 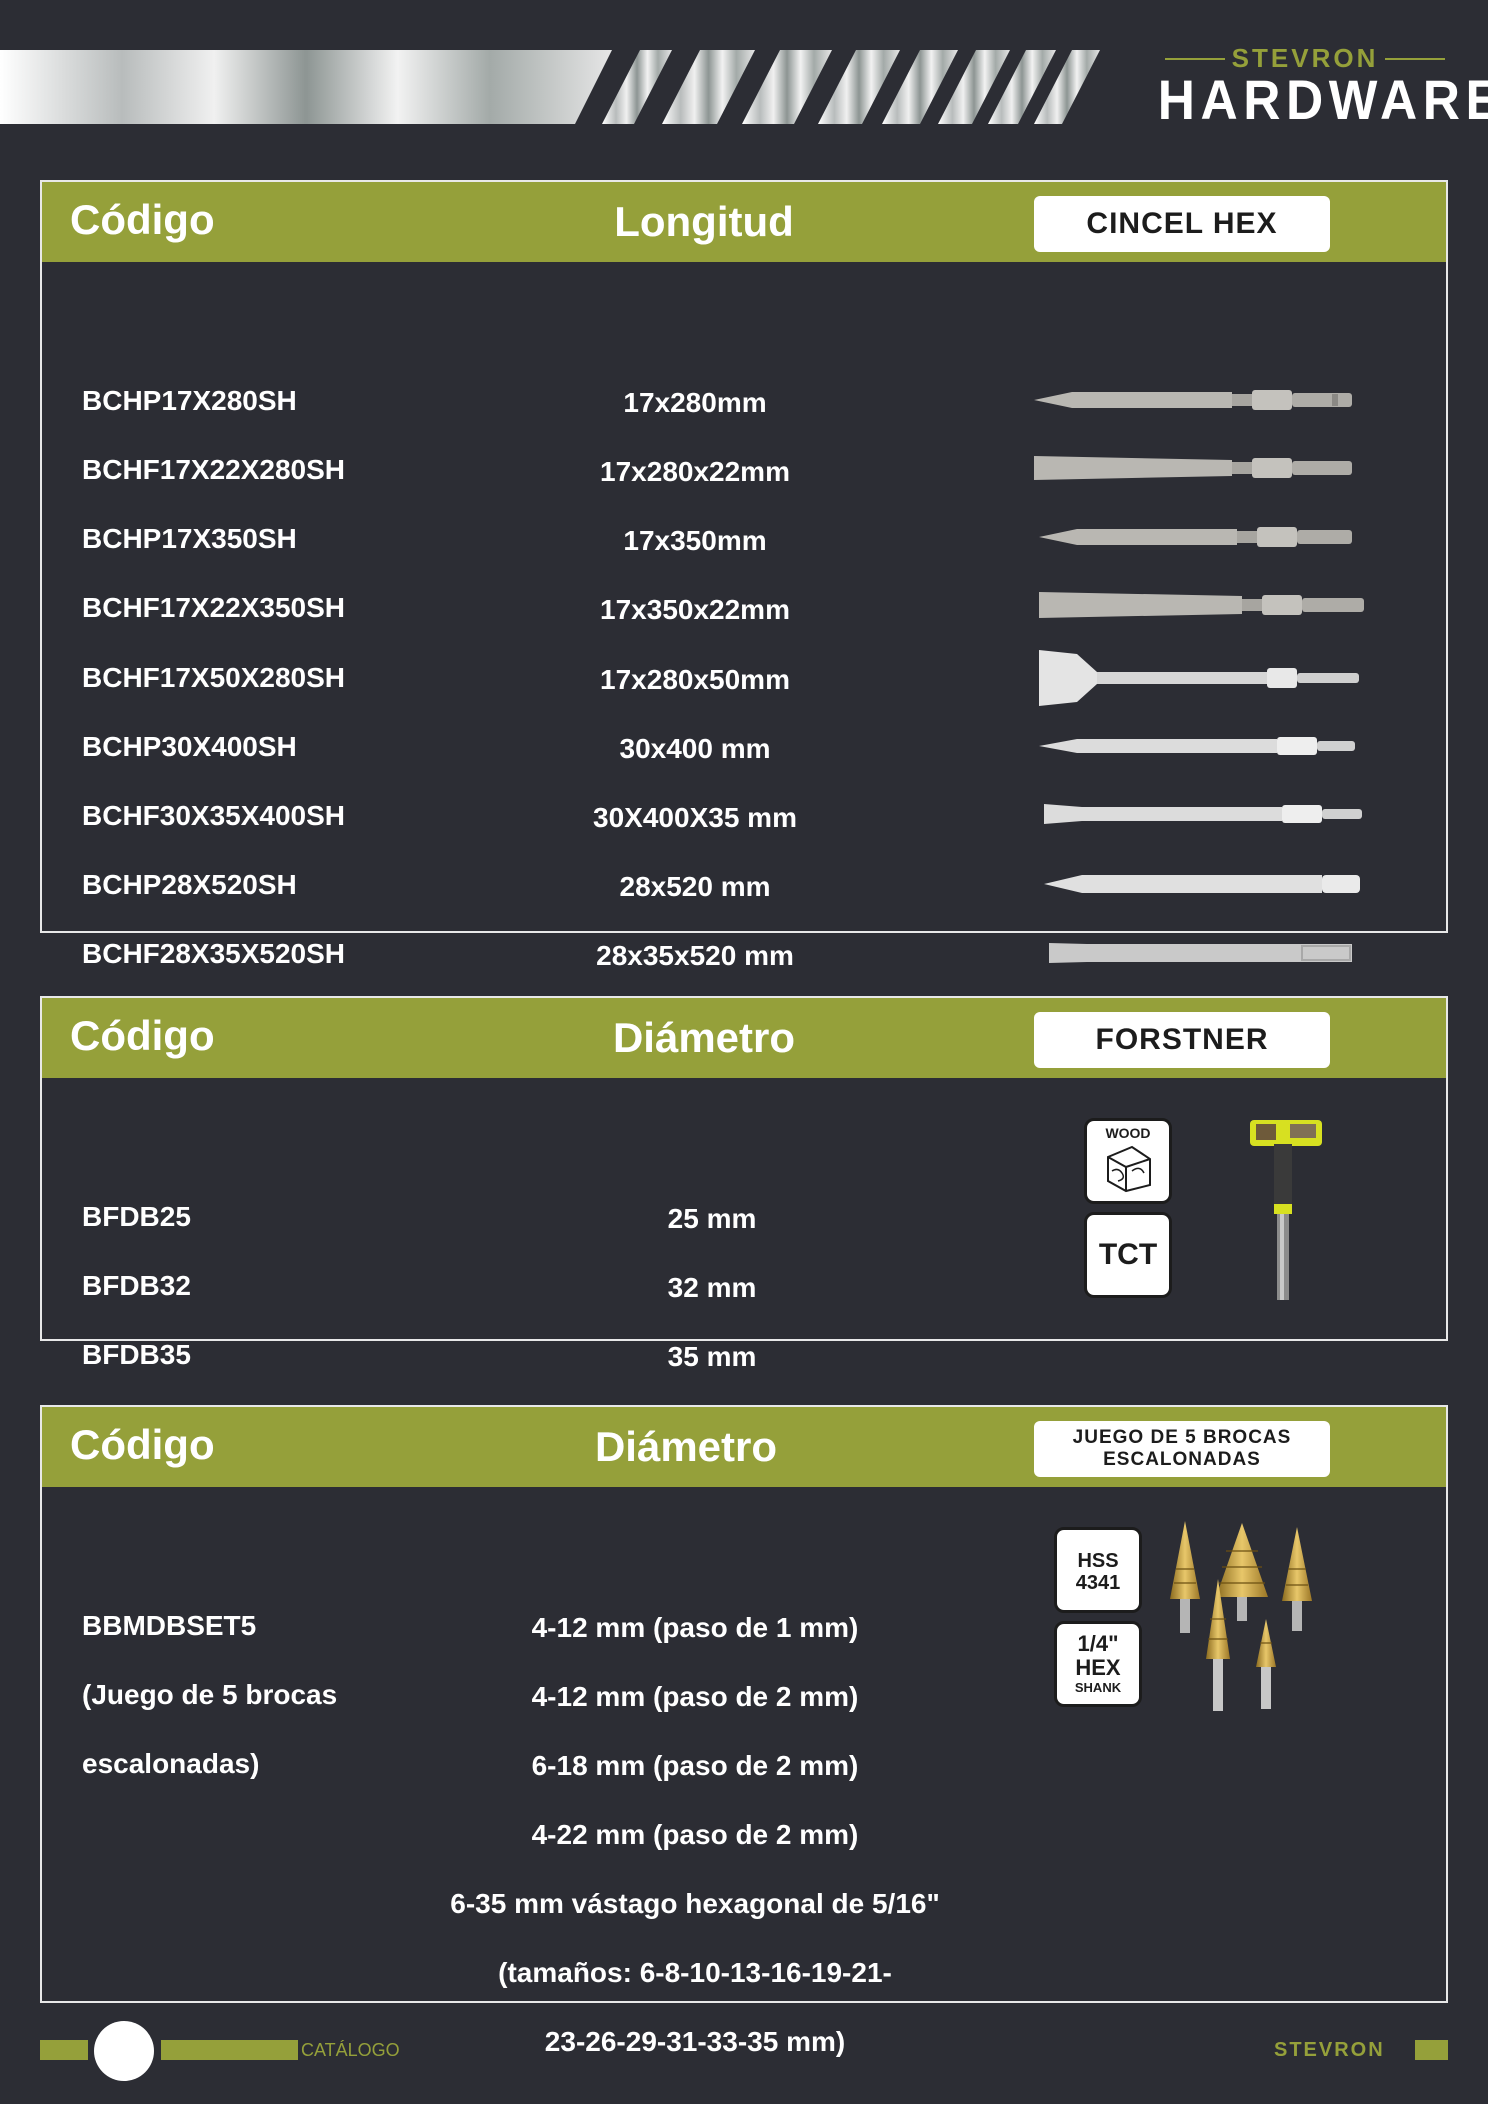 What do you see at coordinates (695, 1765) in the screenshot?
I see `diameter-line: 6-18 mm (paso de 2 mm)` at bounding box center [695, 1765].